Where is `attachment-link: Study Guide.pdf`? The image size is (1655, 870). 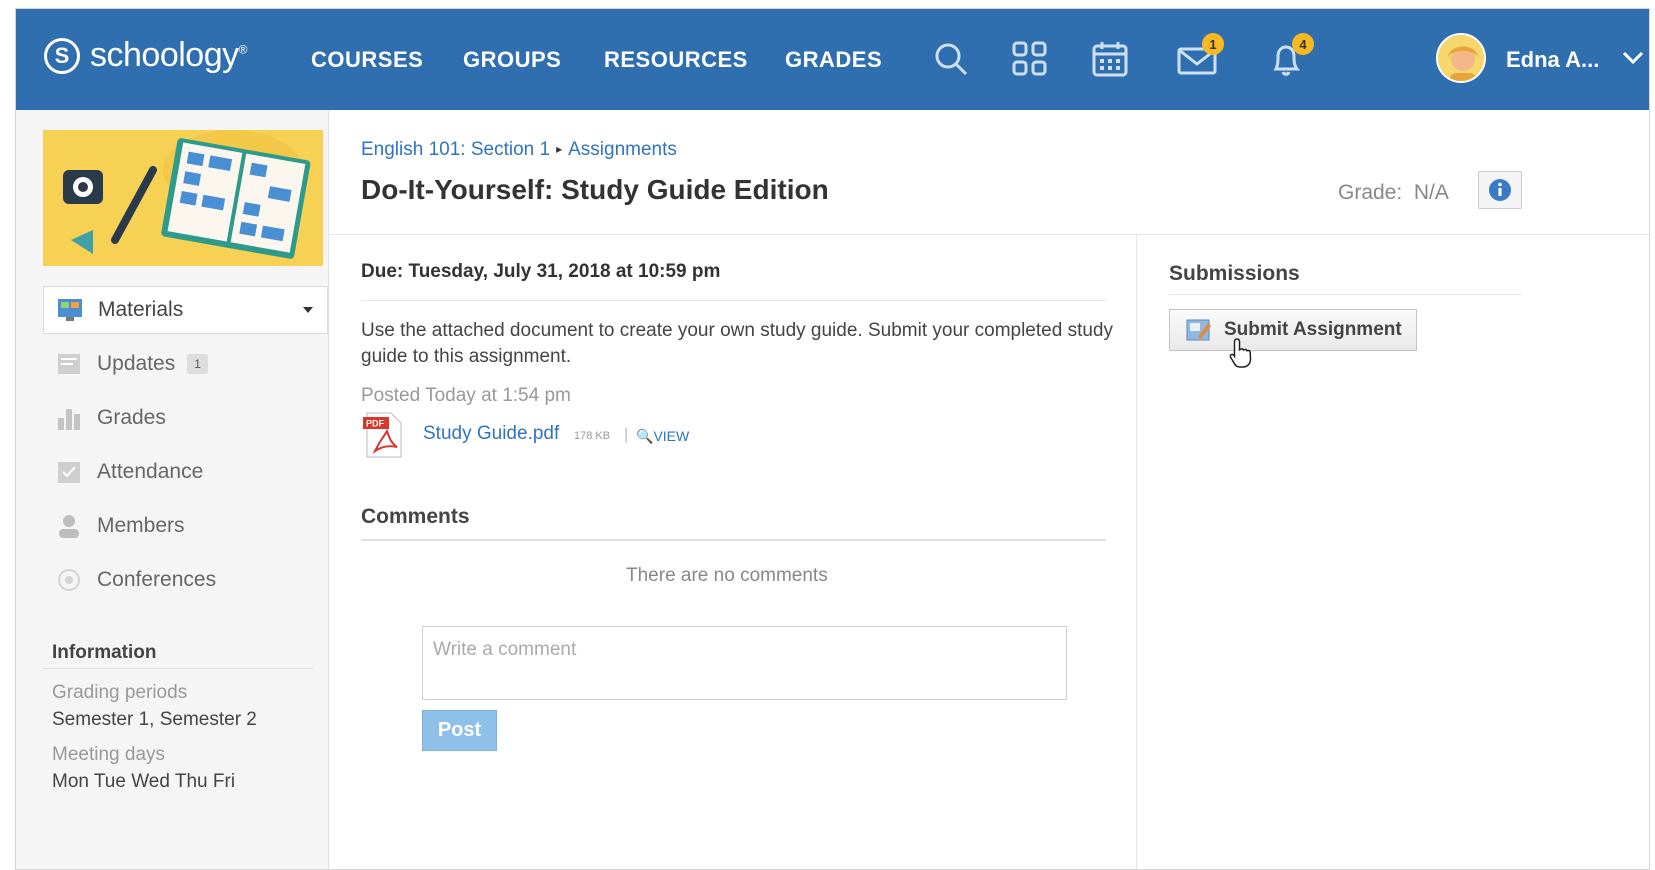
attachment-link: Study Guide.pdf is located at coordinates (491, 434).